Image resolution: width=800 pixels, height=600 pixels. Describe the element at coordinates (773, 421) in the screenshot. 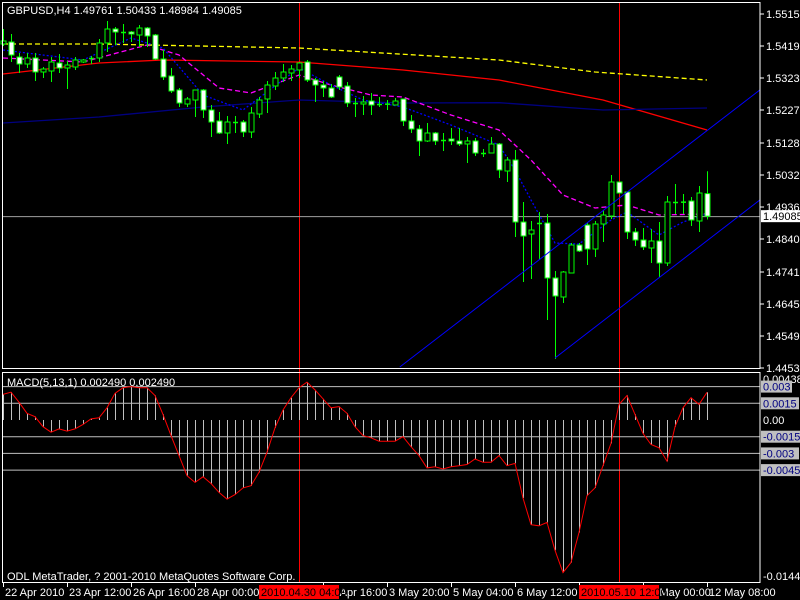

I see `macd-axis-label: 0.00` at that location.